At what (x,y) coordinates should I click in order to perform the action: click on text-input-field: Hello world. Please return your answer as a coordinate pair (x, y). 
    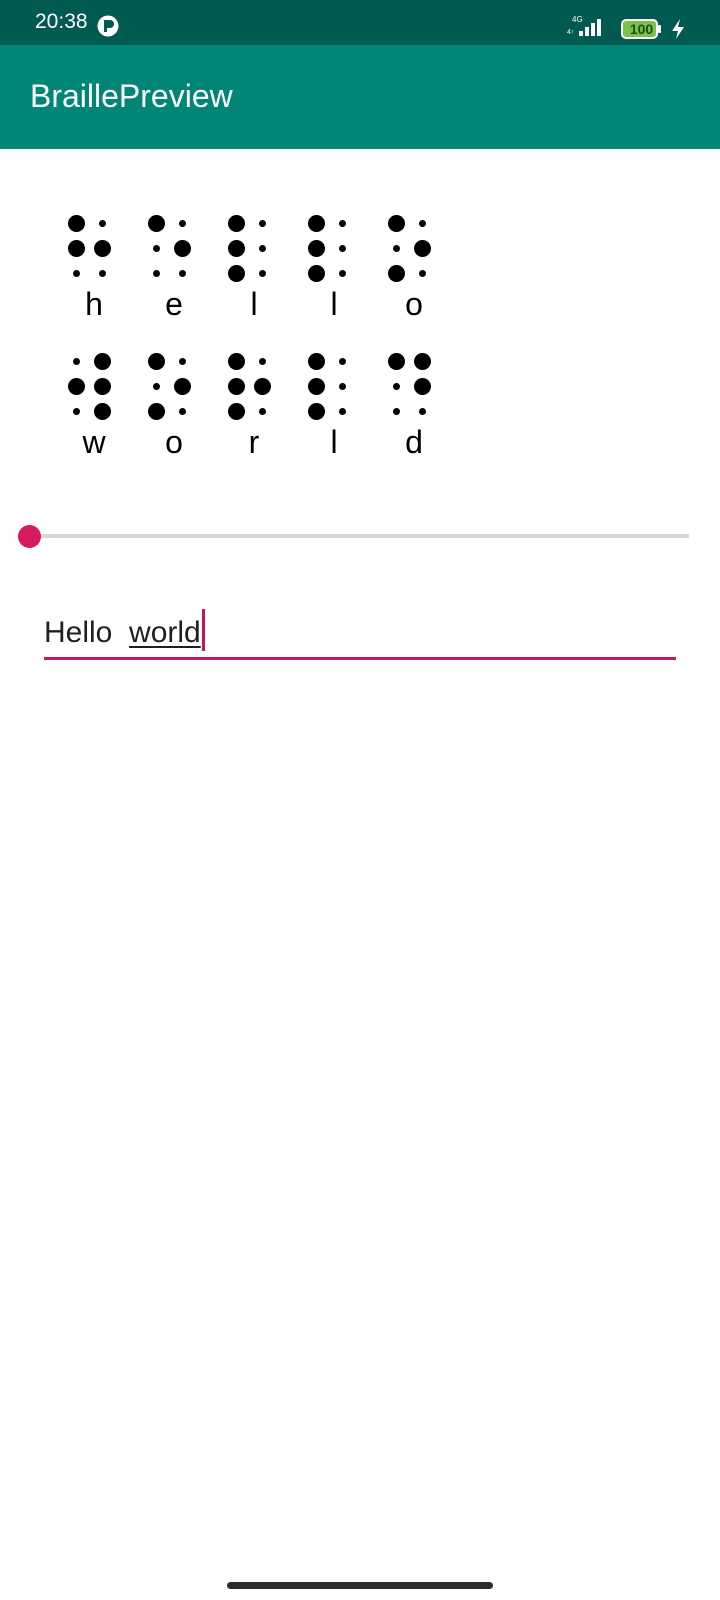
    Looking at the image, I should click on (360, 634).